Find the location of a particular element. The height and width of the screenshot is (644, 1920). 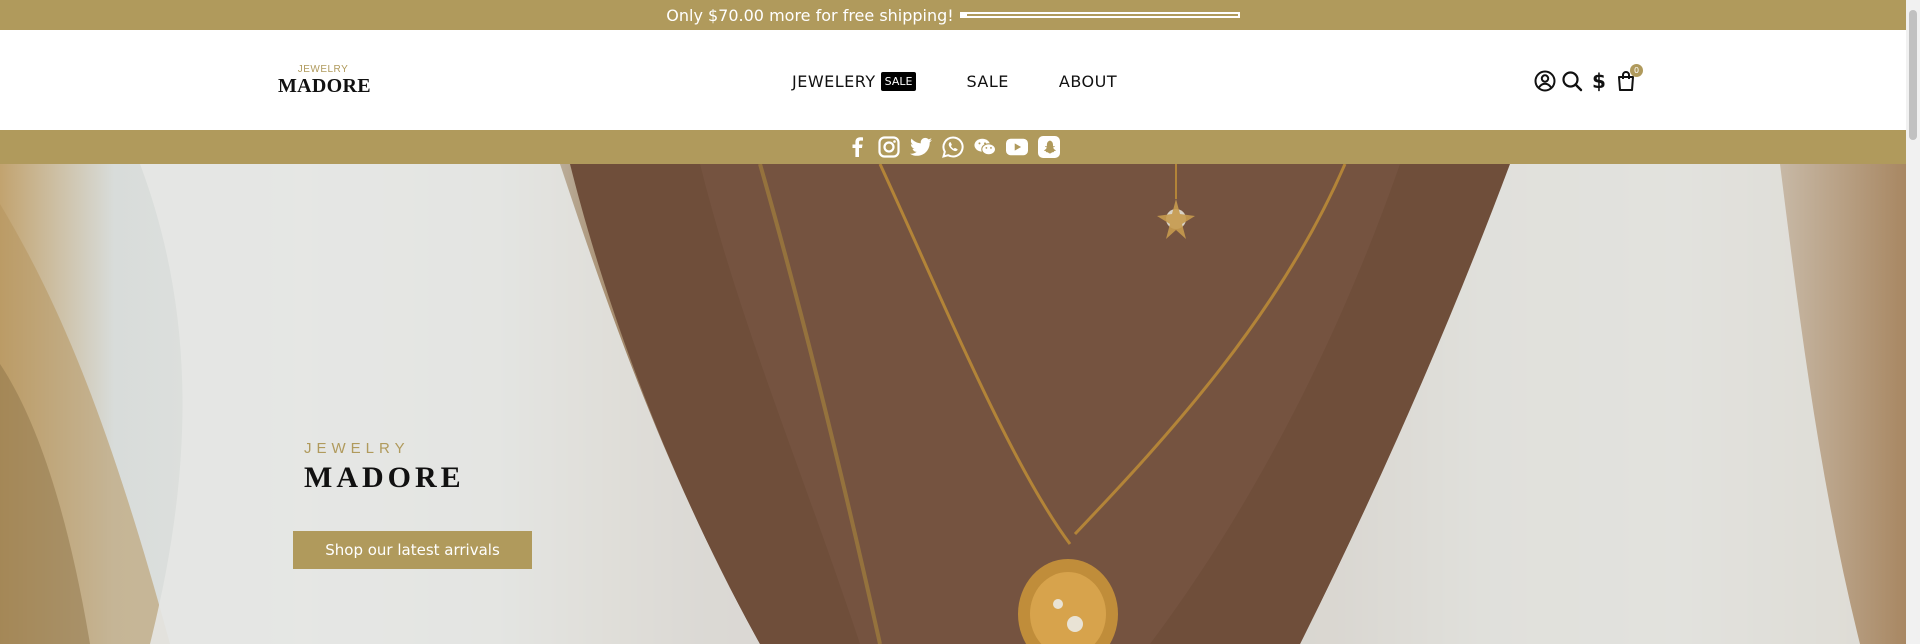

twitter-icon is located at coordinates (921, 147).